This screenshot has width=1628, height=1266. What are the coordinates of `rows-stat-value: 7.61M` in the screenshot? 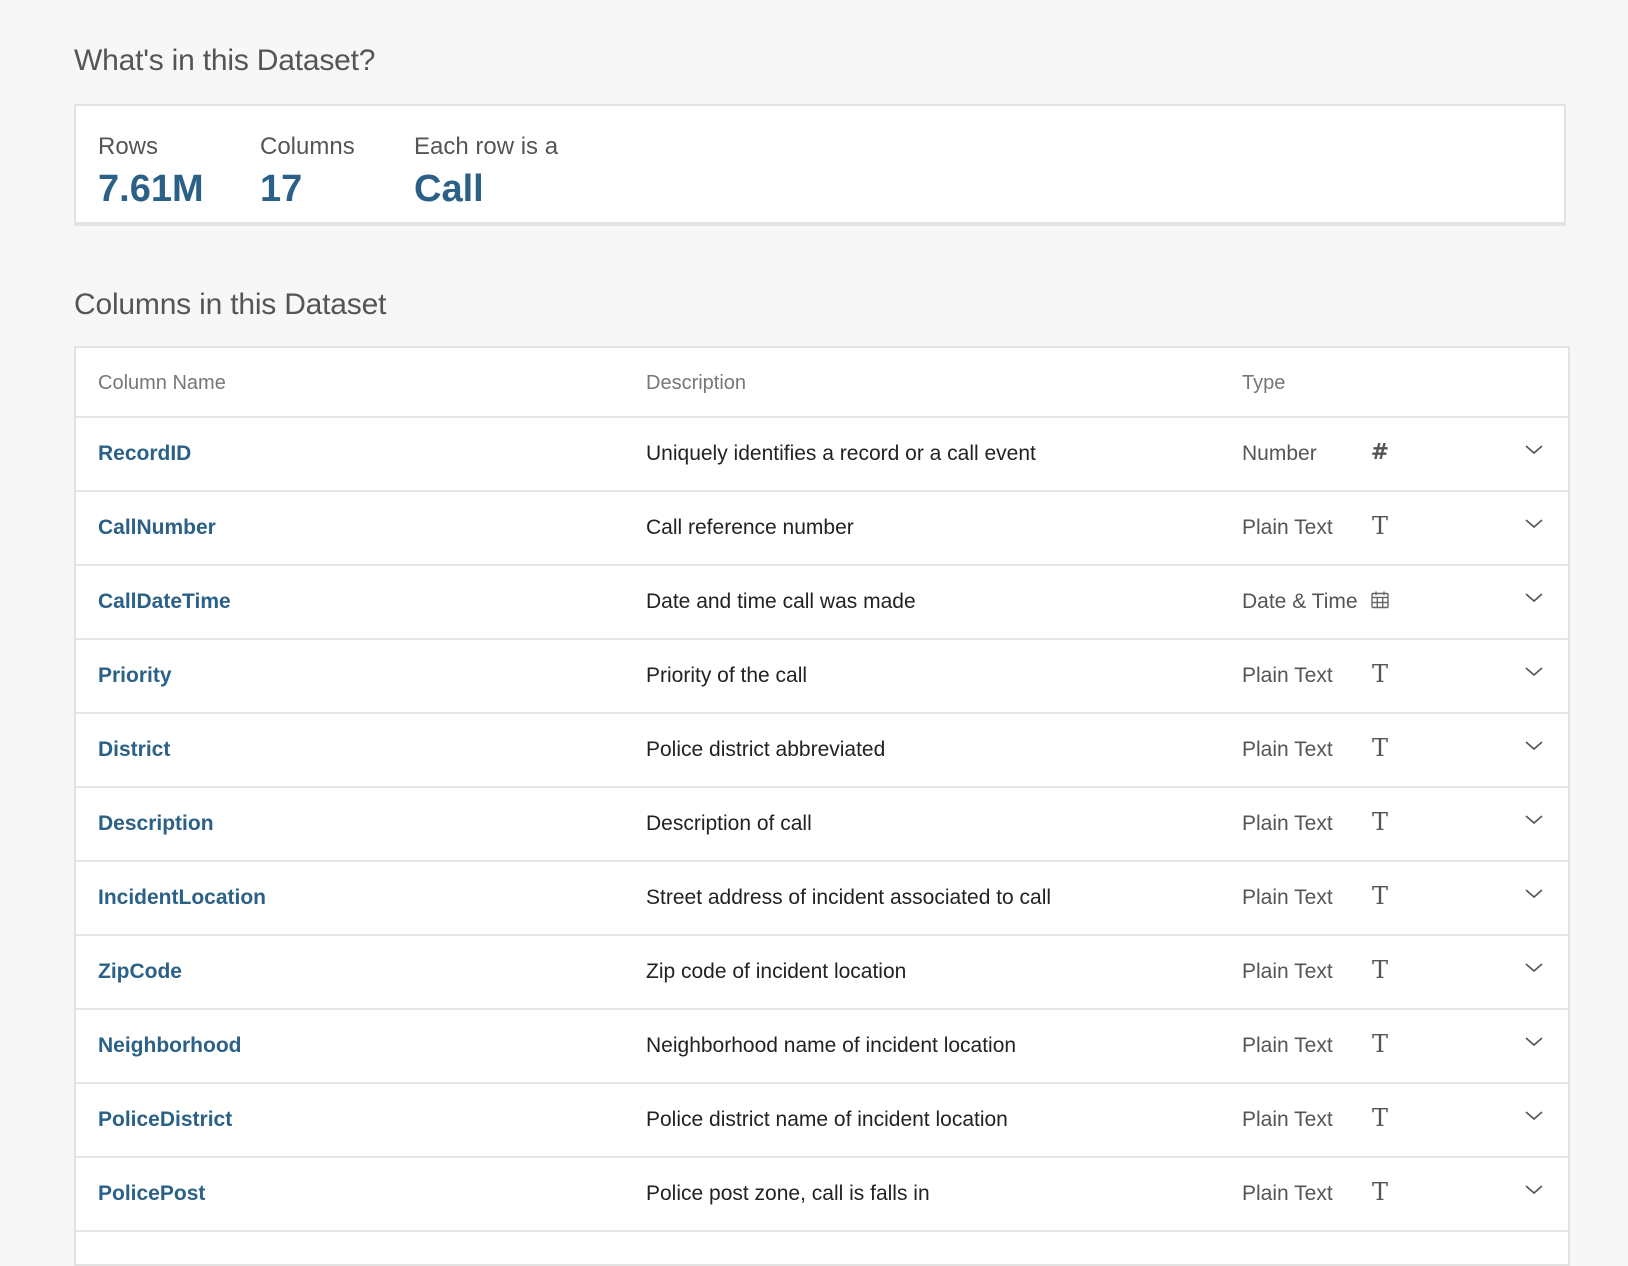 It's located at (151, 189).